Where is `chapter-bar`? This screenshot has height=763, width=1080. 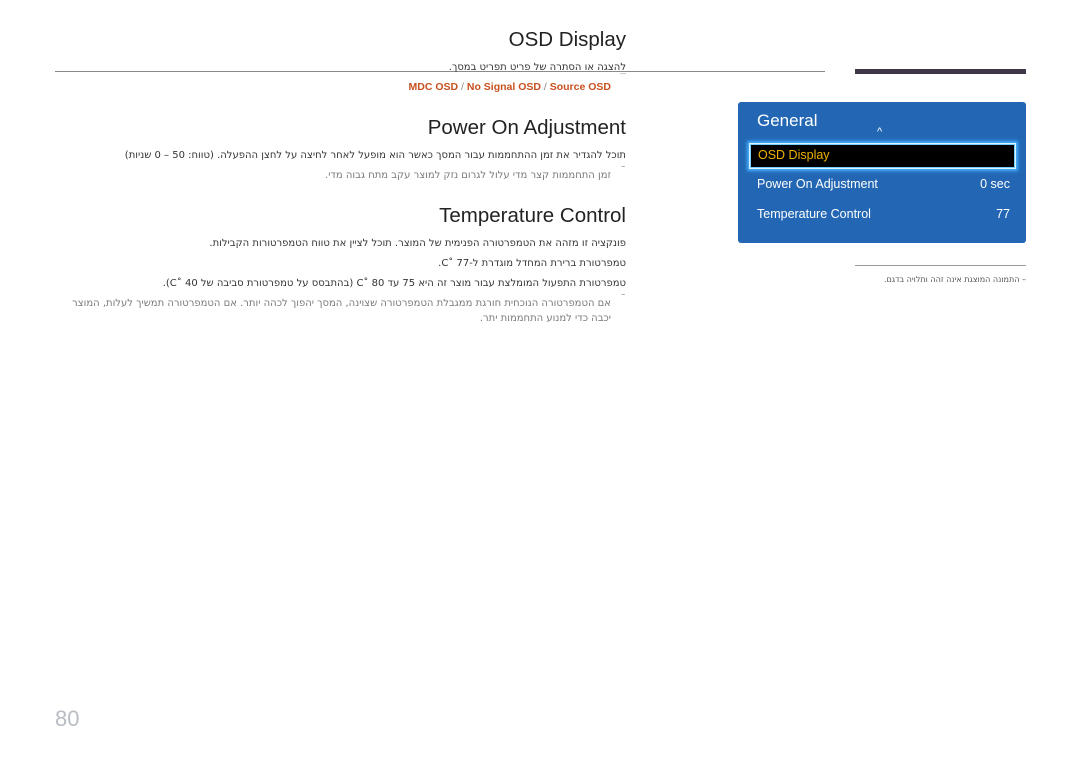
chapter-bar is located at coordinates (940, 71).